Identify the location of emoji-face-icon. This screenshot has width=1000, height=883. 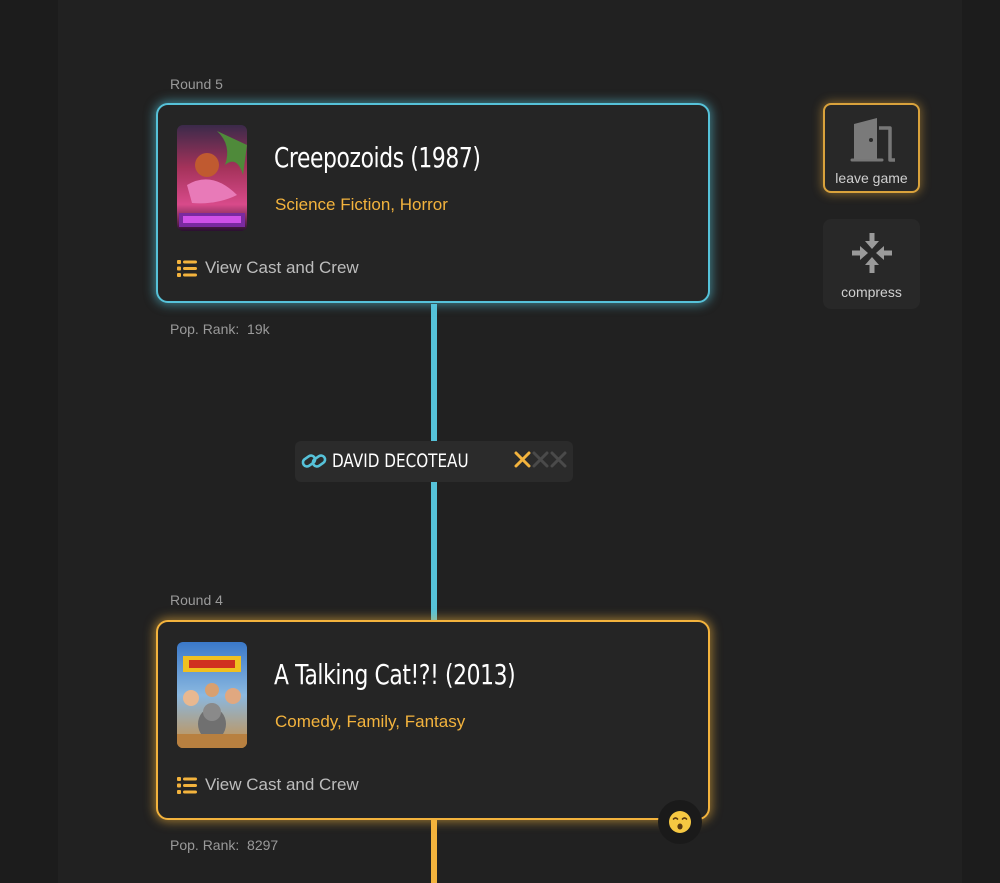
(680, 822).